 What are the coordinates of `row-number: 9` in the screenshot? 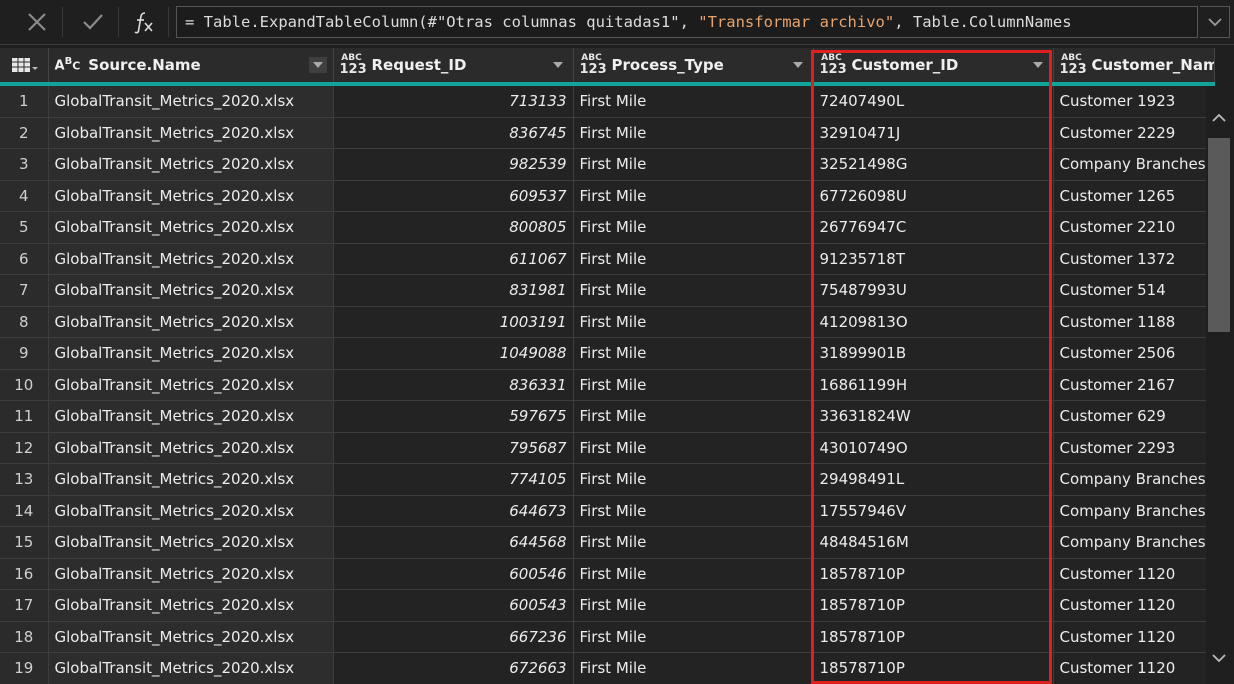 It's located at (24, 353).